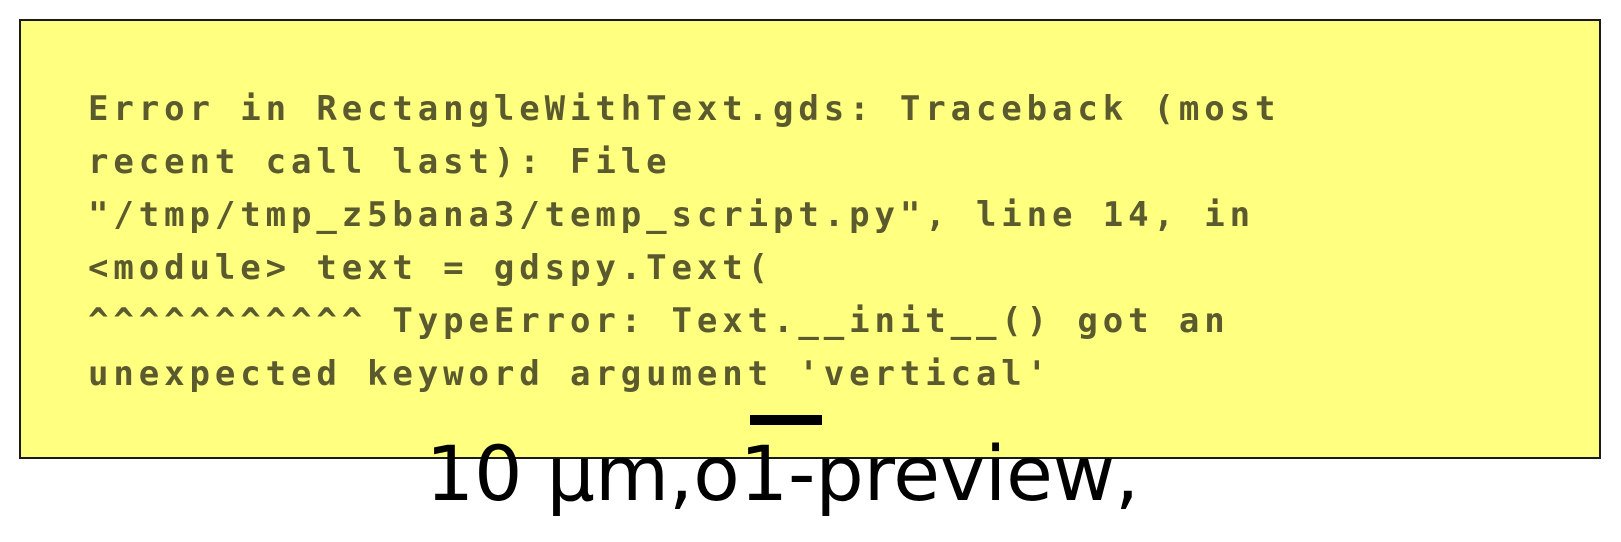  I want to click on caption-text: 10 µm,o1-preview,, so click(782, 473).